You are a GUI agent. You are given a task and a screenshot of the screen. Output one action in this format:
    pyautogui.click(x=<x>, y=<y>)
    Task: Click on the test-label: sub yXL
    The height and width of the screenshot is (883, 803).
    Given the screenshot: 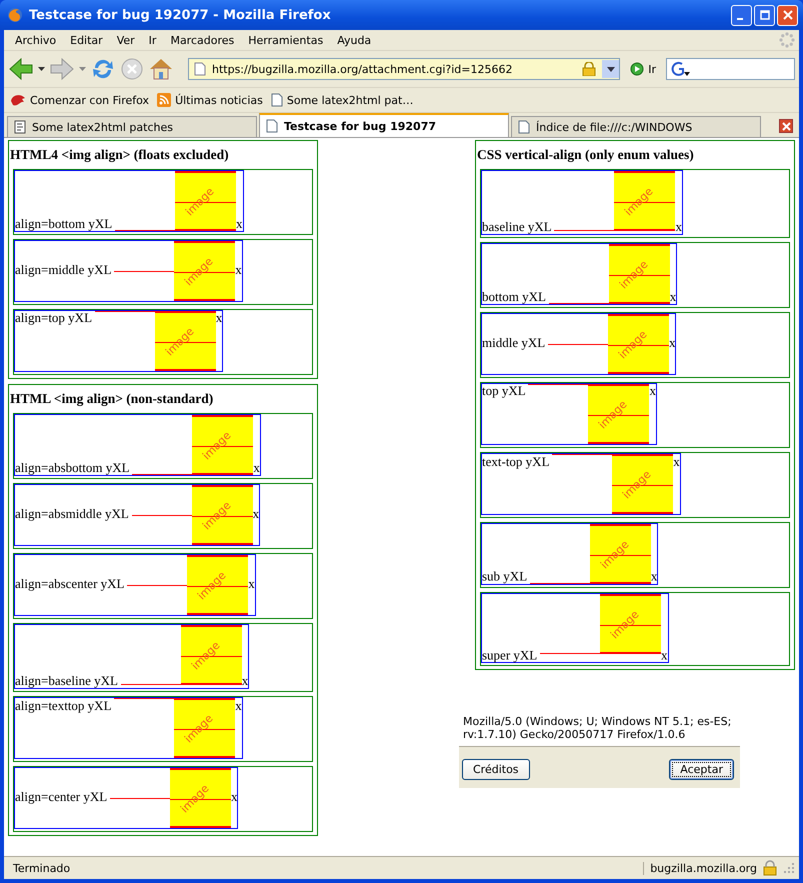 What is the action you would take?
    pyautogui.click(x=504, y=576)
    